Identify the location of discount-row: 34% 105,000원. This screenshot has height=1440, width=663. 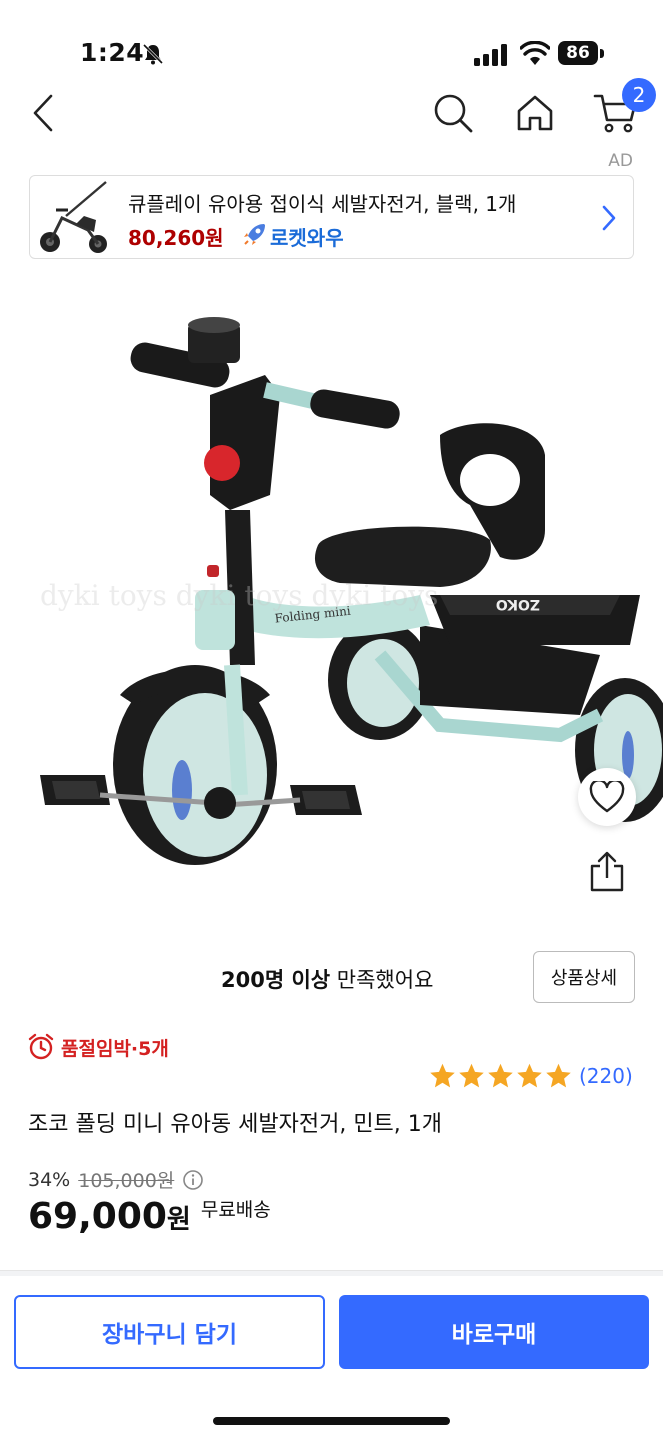
(116, 1179).